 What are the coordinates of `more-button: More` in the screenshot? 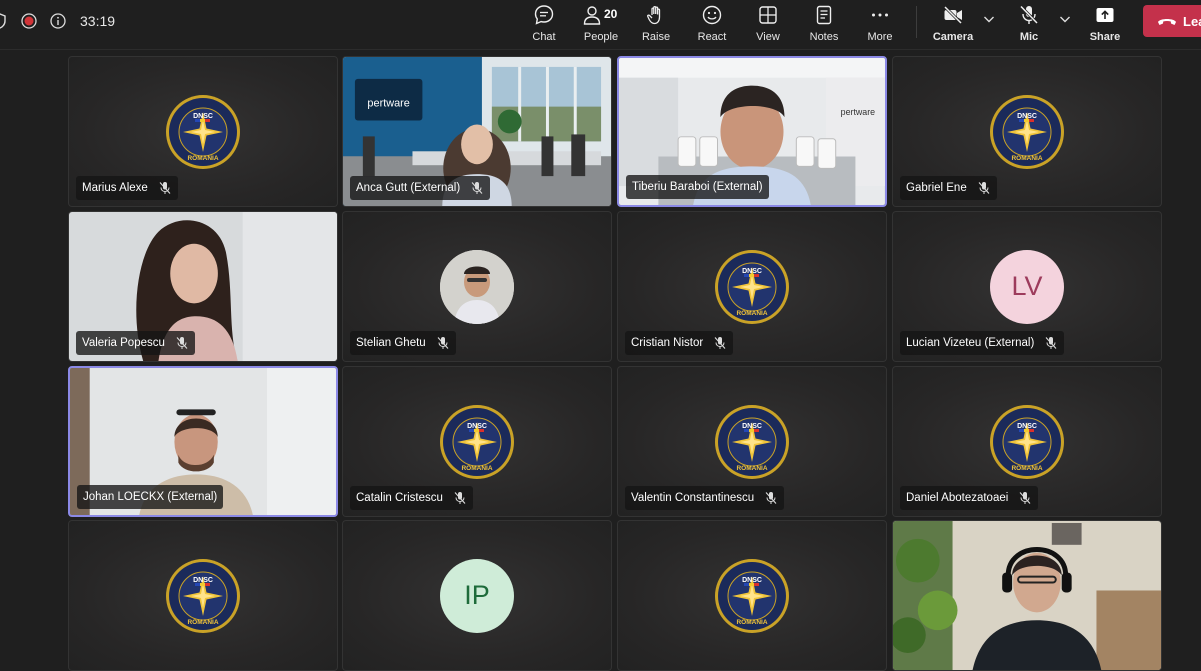 It's located at (880, 23).